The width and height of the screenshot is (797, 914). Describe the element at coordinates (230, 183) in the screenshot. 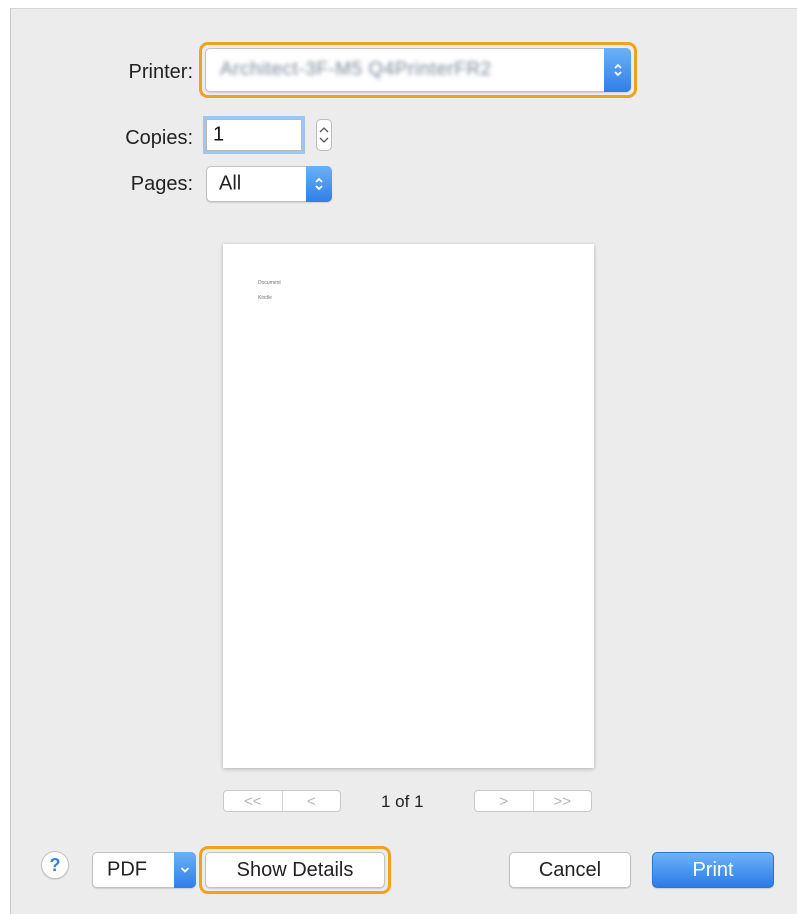

I see `pages-value: All` at that location.